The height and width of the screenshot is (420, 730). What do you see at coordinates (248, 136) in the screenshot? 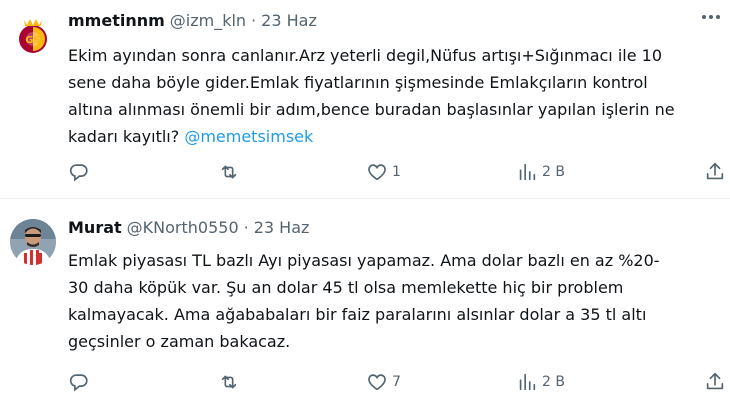
I see `mention-link: @memetsimsek` at bounding box center [248, 136].